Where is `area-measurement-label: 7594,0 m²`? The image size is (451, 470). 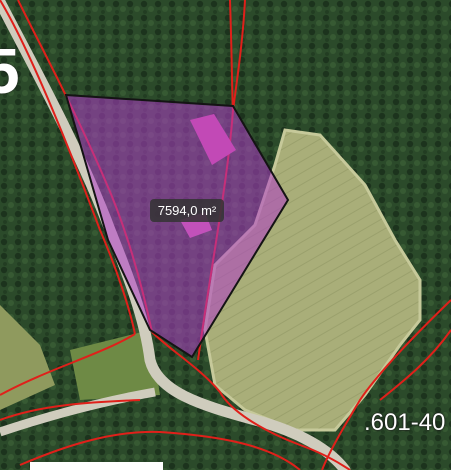 area-measurement-label: 7594,0 m² is located at coordinates (187, 210).